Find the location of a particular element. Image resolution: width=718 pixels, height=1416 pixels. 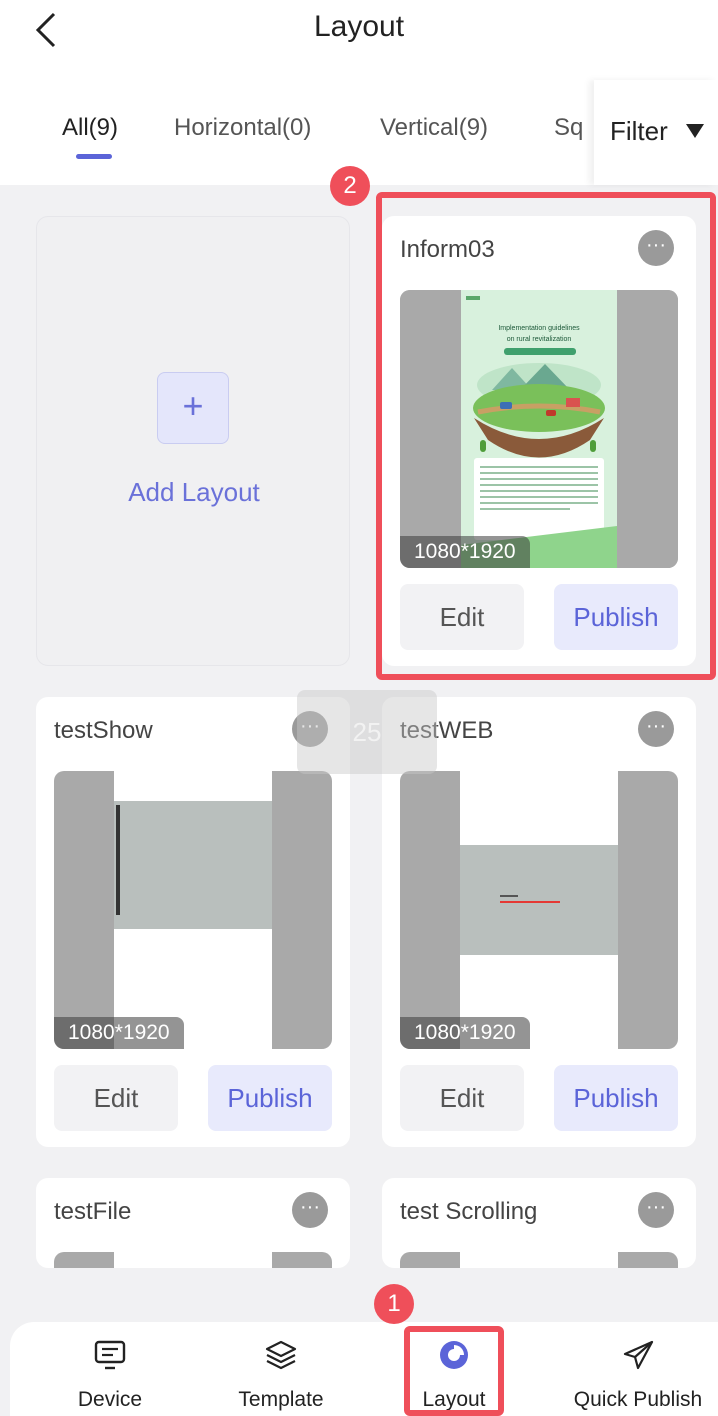

paper-plane-icon is located at coordinates (638, 1355).